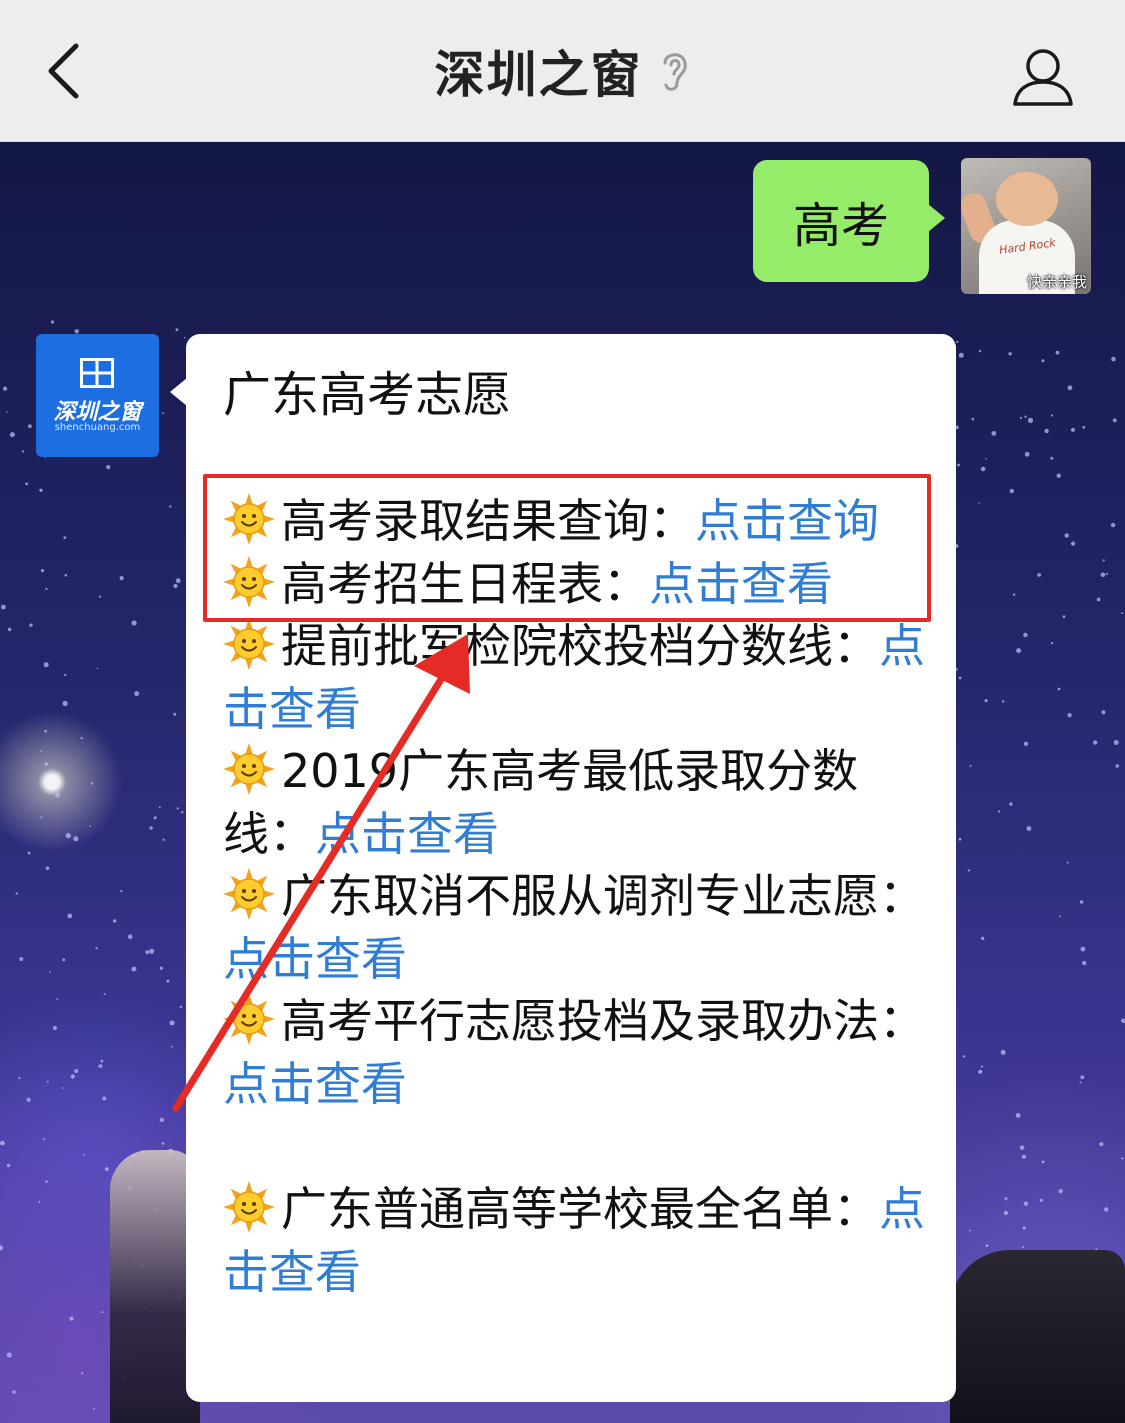 The image size is (1125, 1423). I want to click on message-item: 高考平行志愿投档及录取办法： 点击查看, so click(574, 1052).